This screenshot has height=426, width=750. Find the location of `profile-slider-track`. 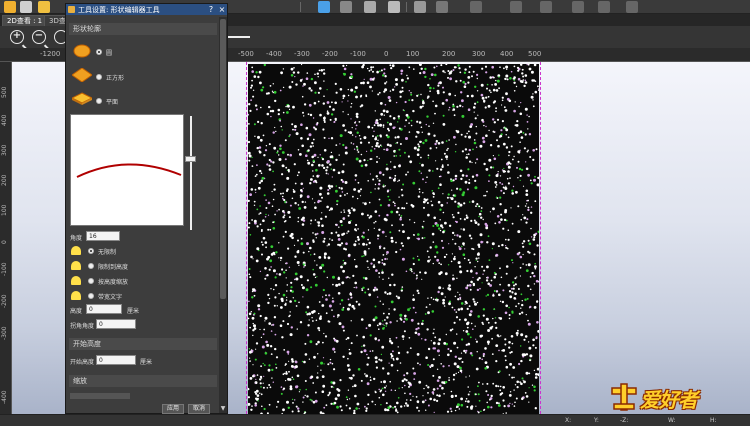

profile-slider-track is located at coordinates (191, 173).